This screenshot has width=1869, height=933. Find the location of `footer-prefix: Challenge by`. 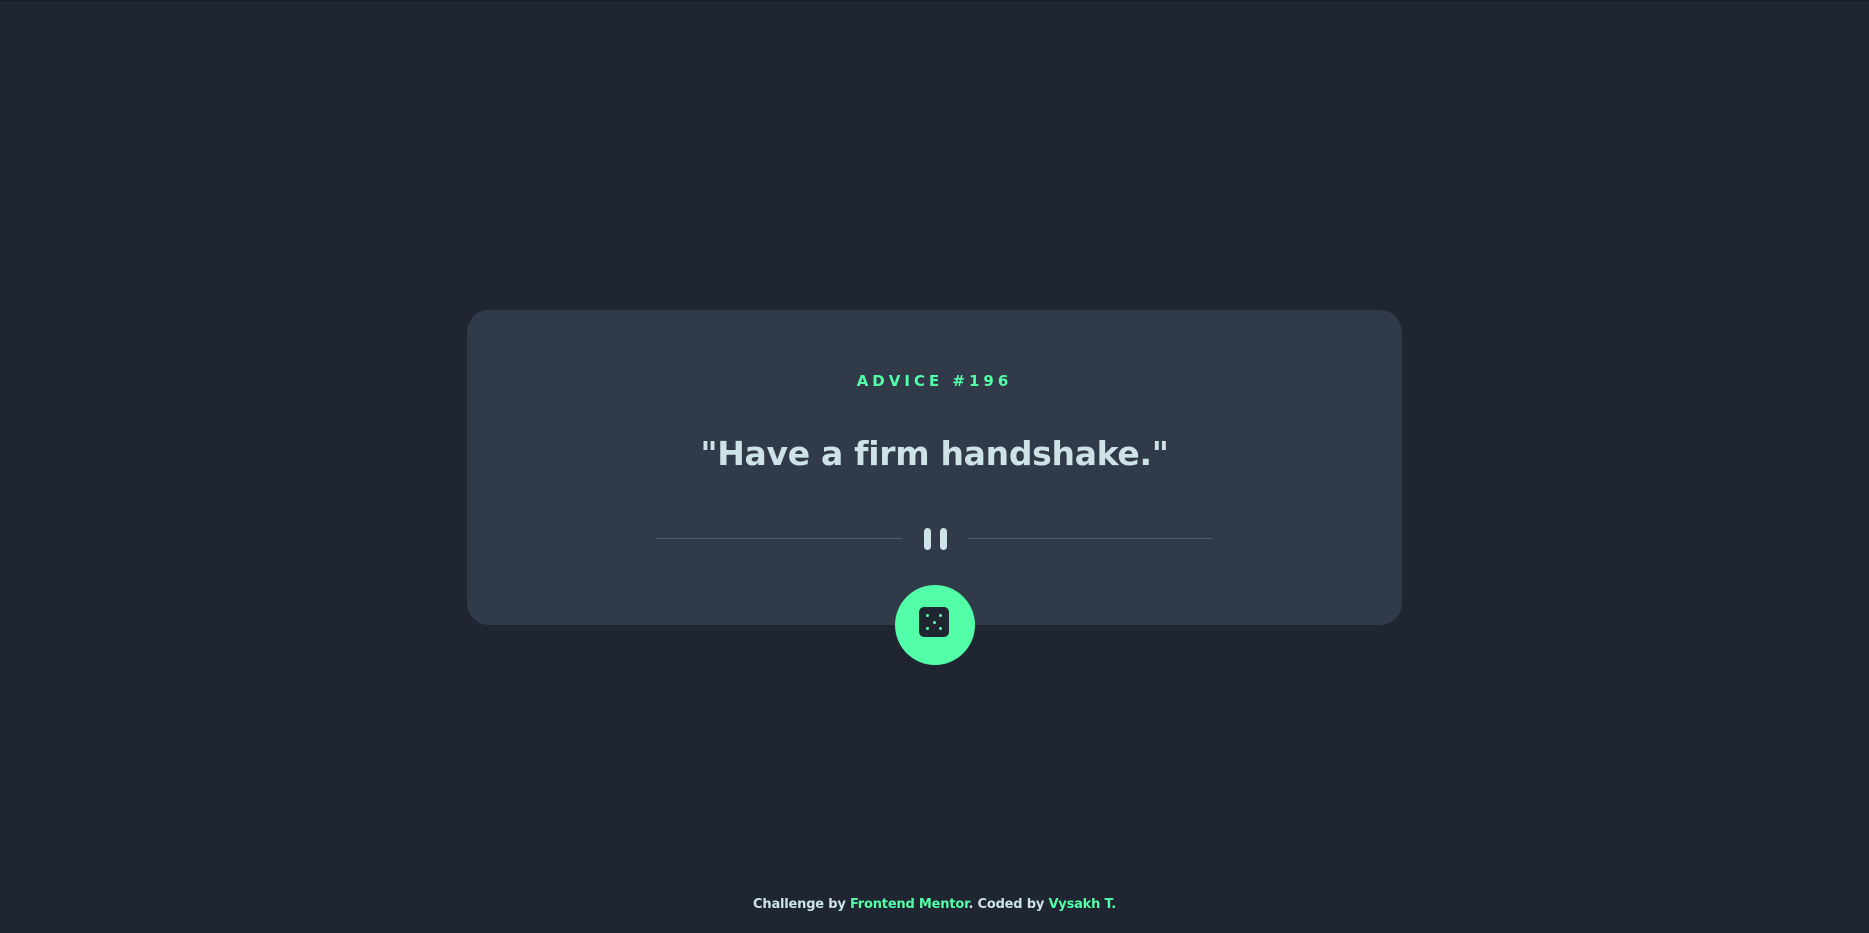

footer-prefix: Challenge by is located at coordinates (801, 904).